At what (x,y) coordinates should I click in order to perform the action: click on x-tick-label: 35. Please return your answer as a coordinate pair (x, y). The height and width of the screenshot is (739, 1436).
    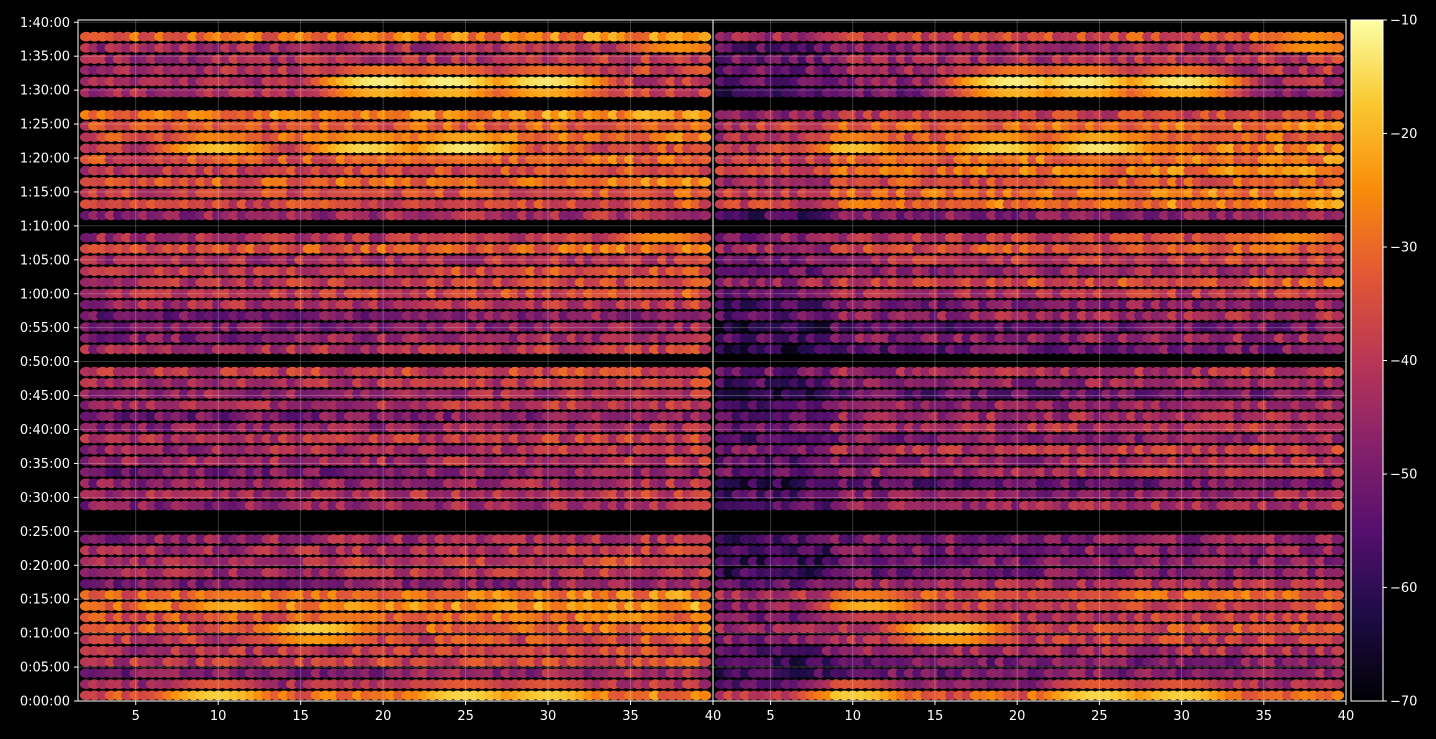
    Looking at the image, I should click on (630, 716).